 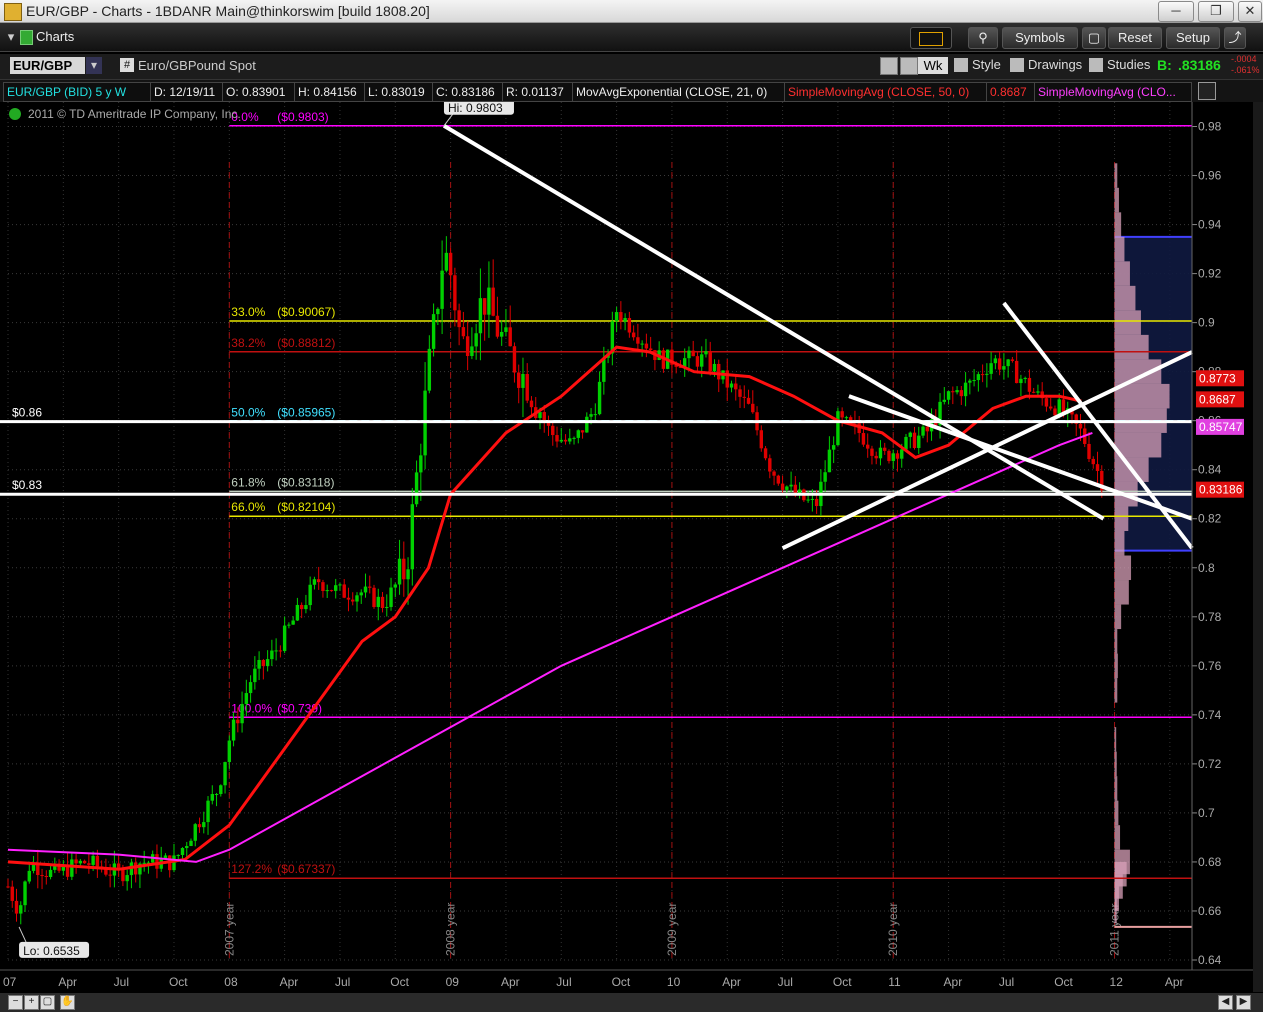 What do you see at coordinates (15, 1002) in the screenshot?
I see `zoom-out-icon: −` at bounding box center [15, 1002].